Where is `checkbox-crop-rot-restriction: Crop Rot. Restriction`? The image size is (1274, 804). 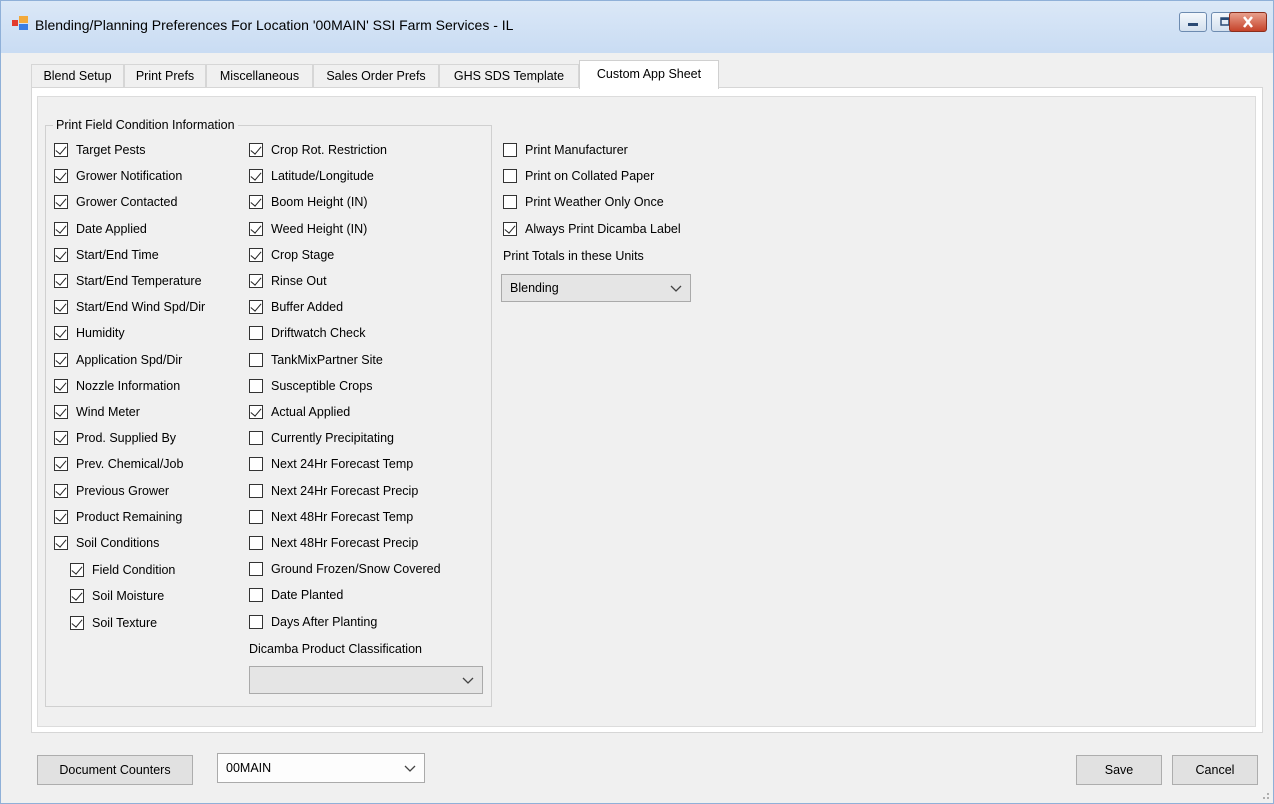
checkbox-crop-rot-restriction: Crop Rot. Restriction is located at coordinates (318, 150).